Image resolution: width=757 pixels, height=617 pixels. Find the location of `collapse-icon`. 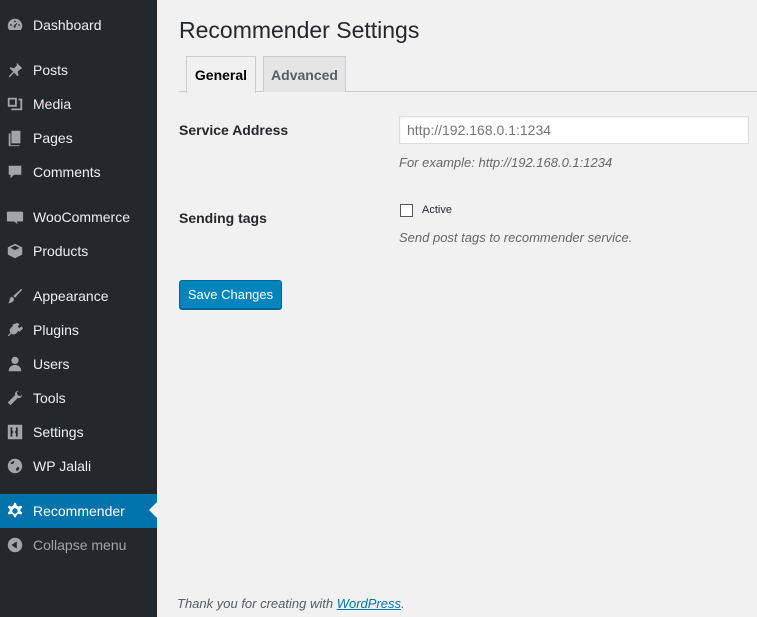

collapse-icon is located at coordinates (15, 545).